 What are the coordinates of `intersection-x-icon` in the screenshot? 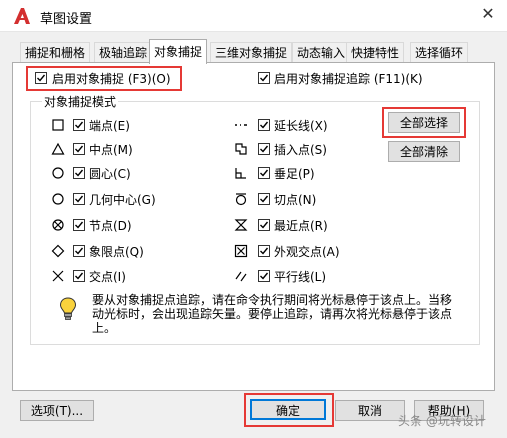 It's located at (58, 276).